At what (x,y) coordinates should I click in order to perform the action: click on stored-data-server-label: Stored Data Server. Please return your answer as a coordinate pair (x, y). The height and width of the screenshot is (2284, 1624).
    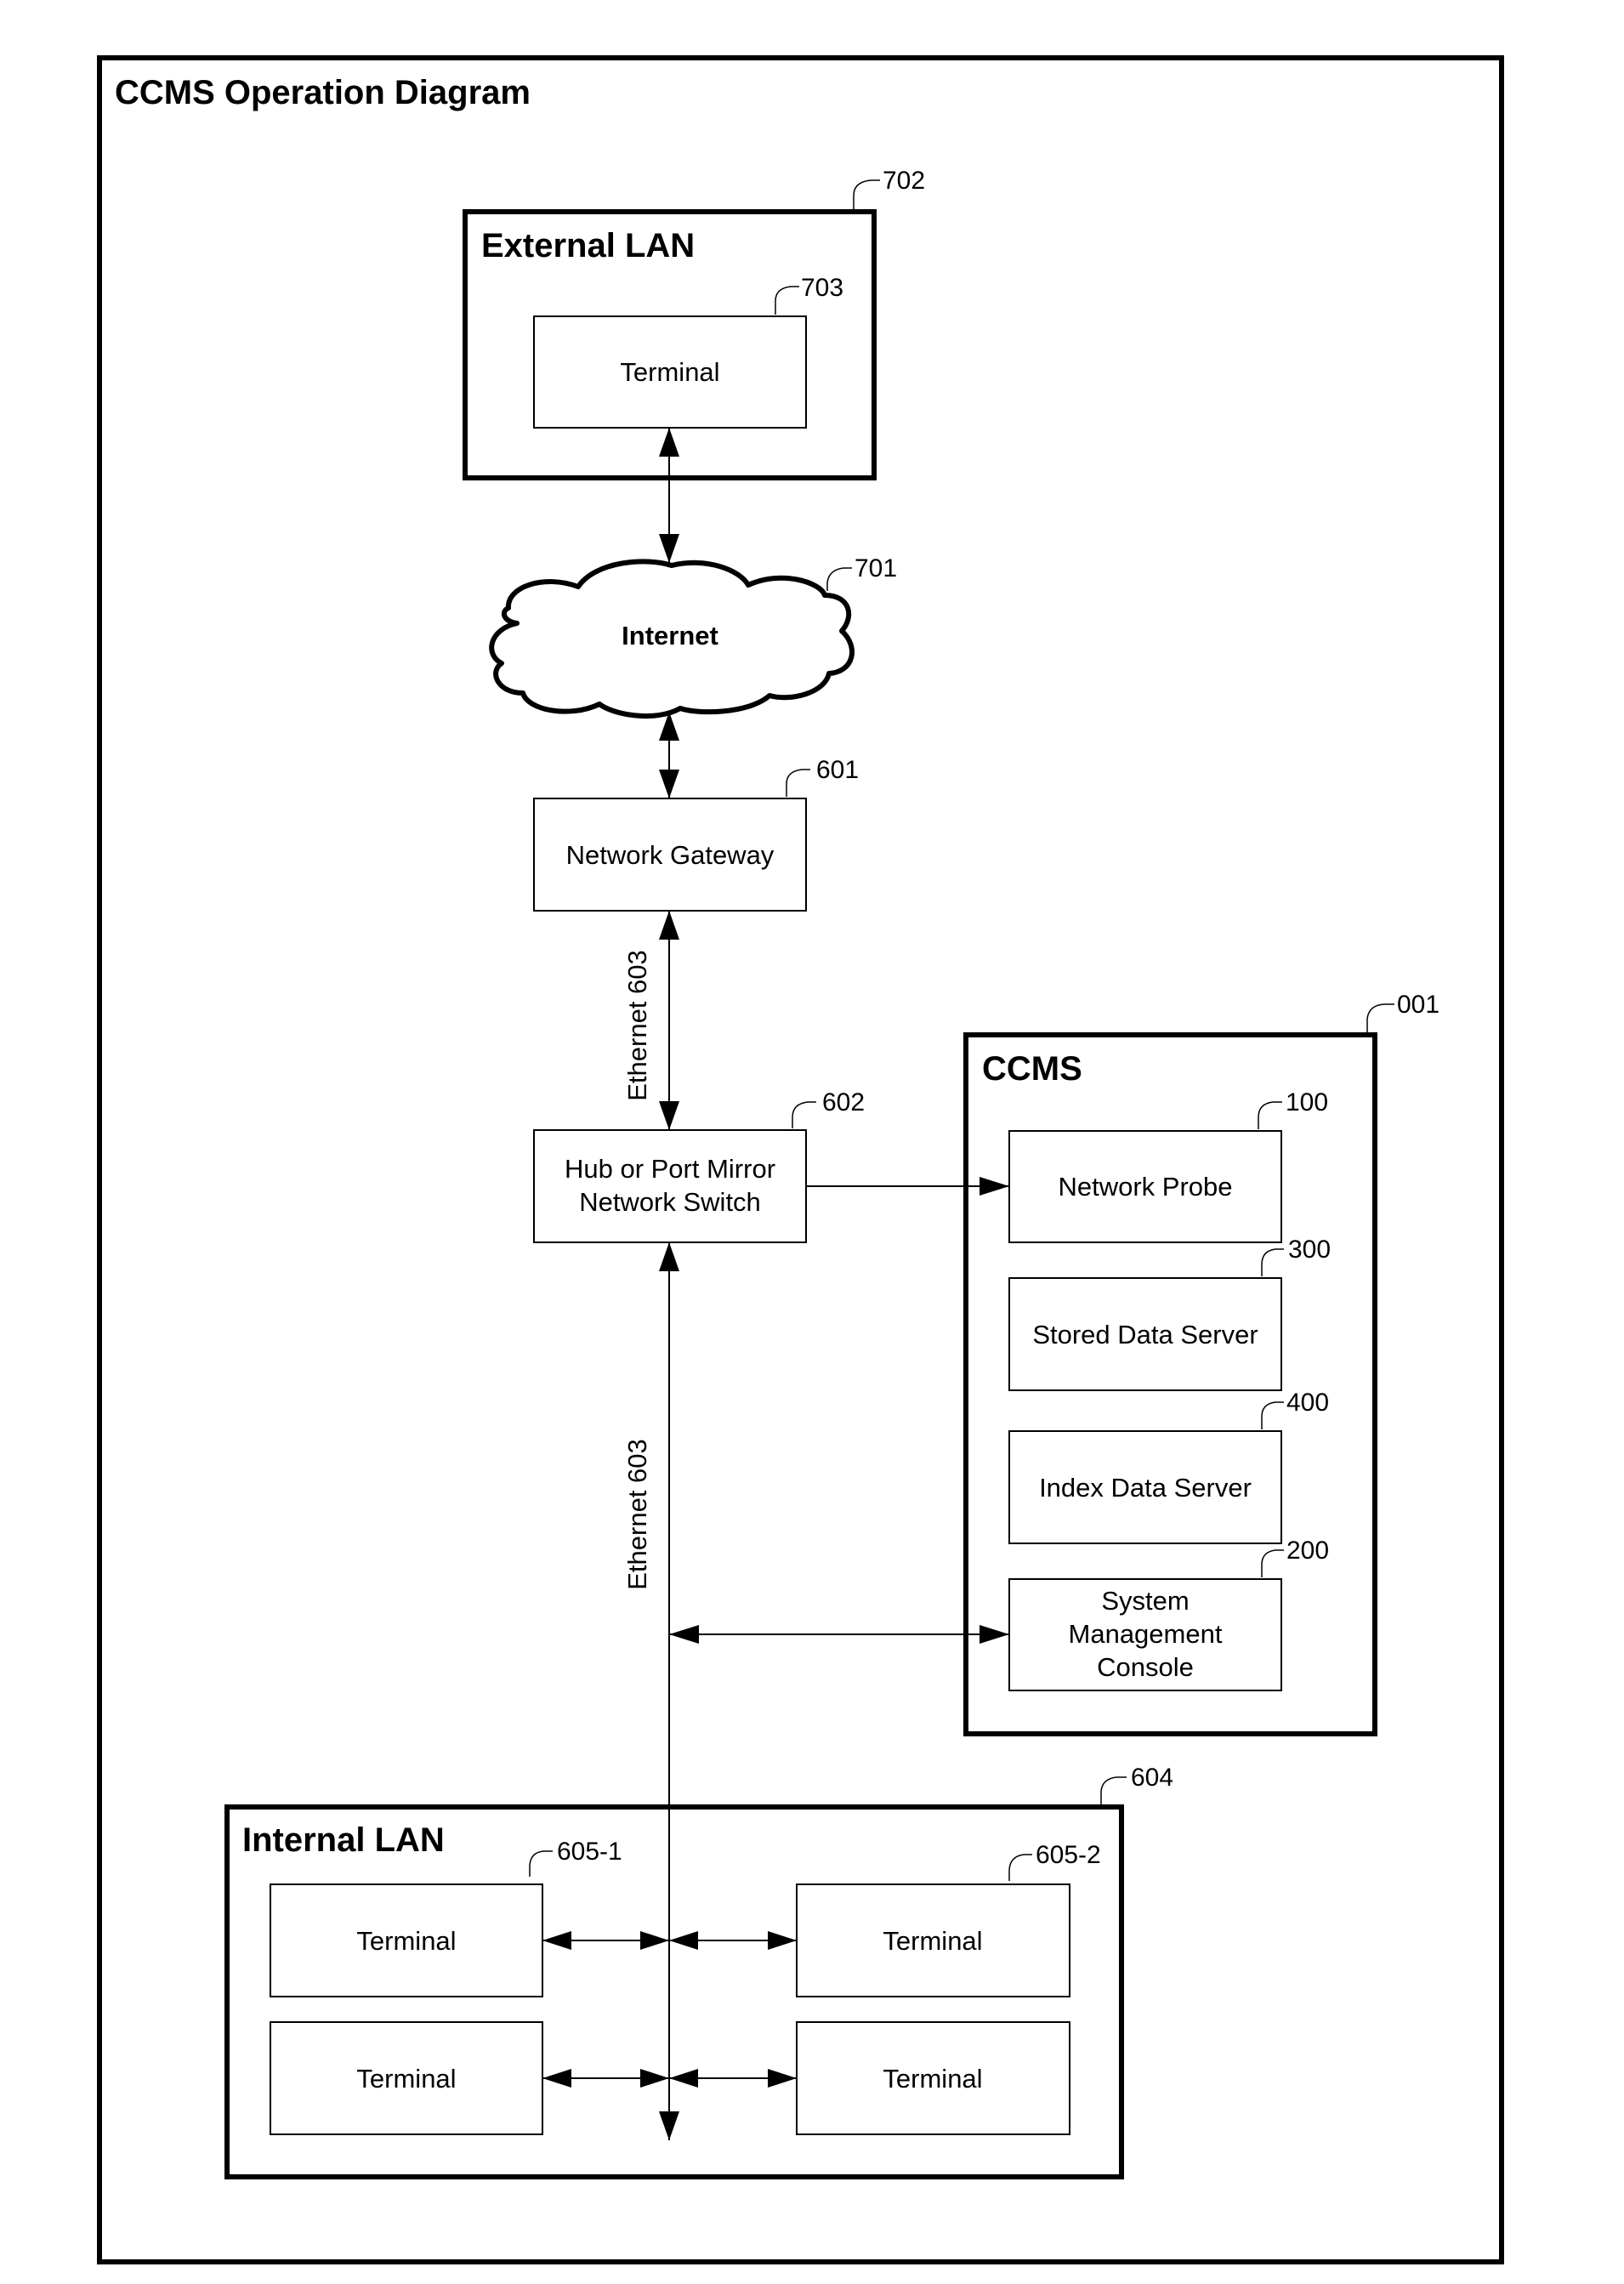
    Looking at the image, I should click on (1145, 1334).